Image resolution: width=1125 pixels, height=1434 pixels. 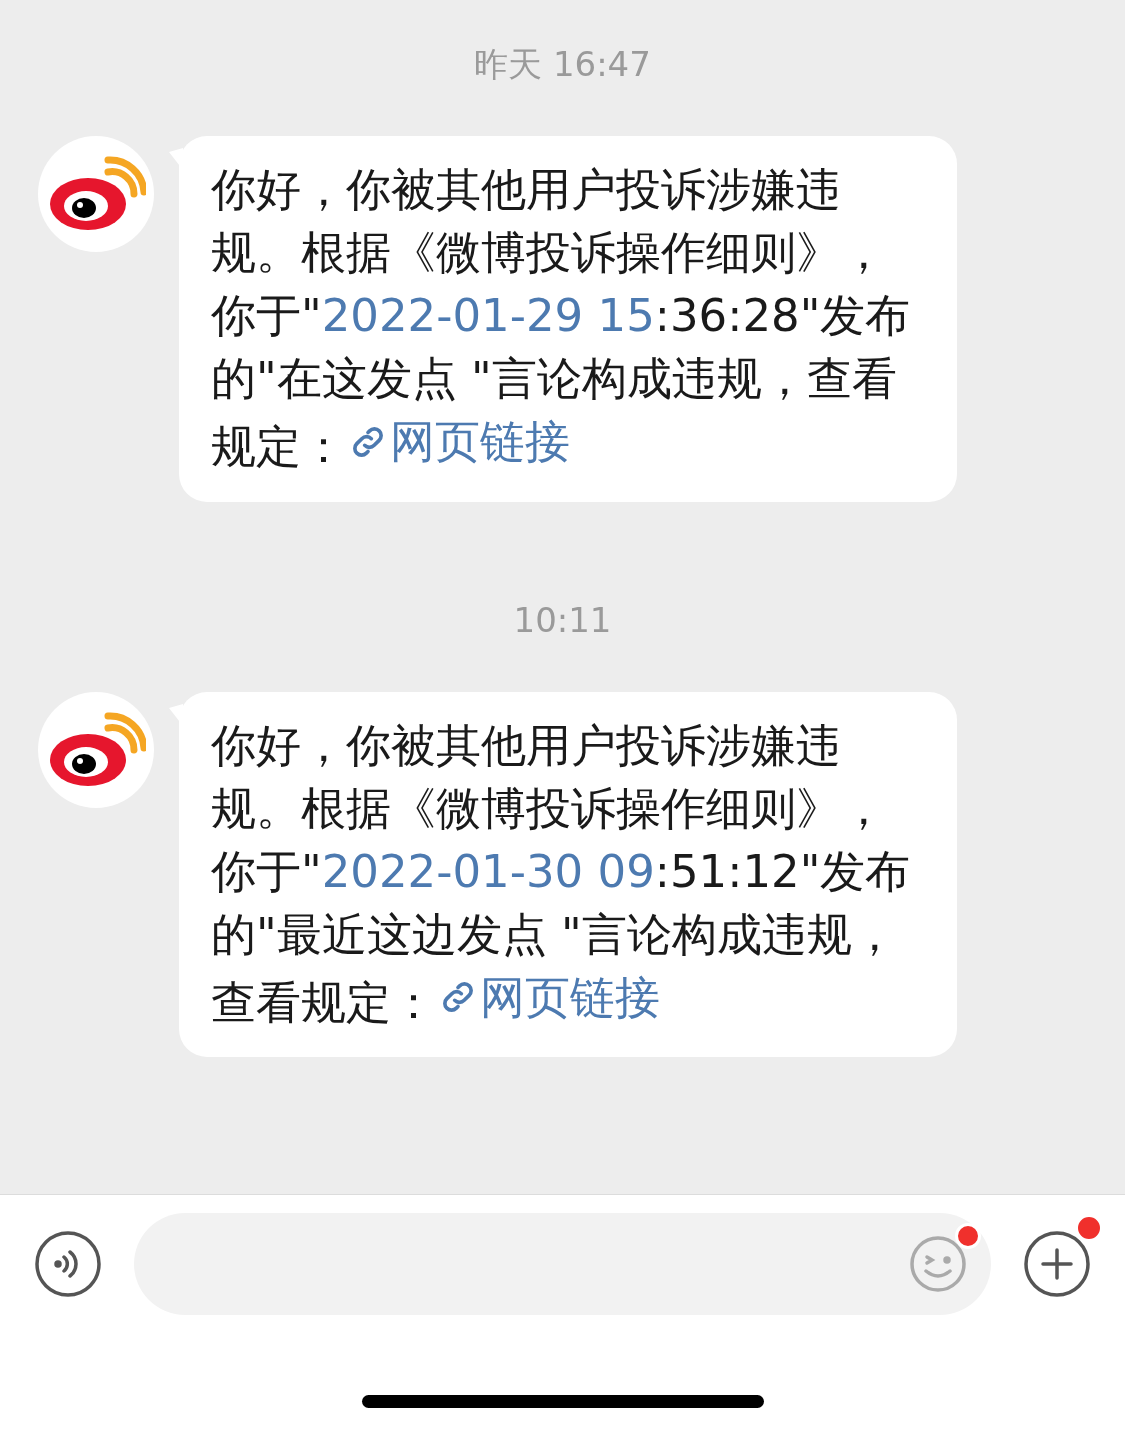 What do you see at coordinates (1057, 1264) in the screenshot?
I see `plus-icon` at bounding box center [1057, 1264].